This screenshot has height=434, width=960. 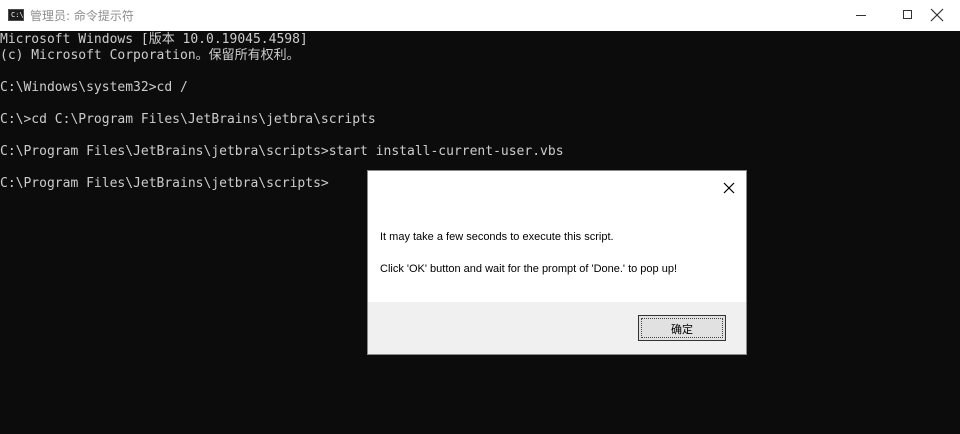 I want to click on maximize-icon, so click(x=907, y=14).